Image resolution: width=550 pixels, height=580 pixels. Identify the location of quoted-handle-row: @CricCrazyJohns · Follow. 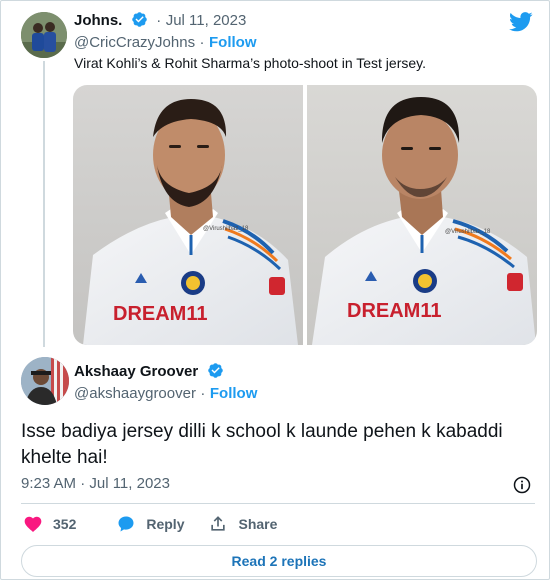
(165, 43).